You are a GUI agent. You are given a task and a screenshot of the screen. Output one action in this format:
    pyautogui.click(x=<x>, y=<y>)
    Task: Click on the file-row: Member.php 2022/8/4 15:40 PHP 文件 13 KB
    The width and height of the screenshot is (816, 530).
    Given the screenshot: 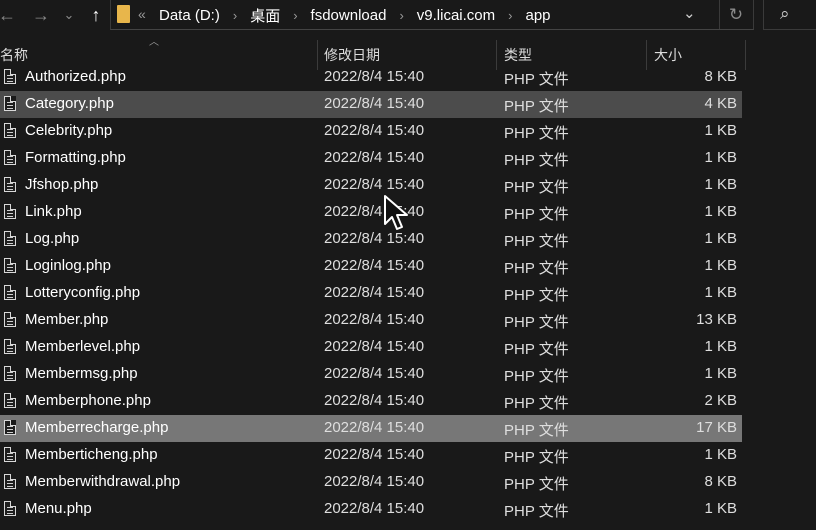 What is the action you would take?
    pyautogui.click(x=371, y=320)
    